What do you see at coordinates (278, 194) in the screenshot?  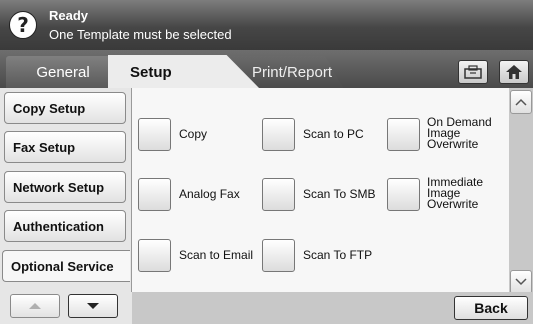 I see `option-checkbox-scan-to-smb` at bounding box center [278, 194].